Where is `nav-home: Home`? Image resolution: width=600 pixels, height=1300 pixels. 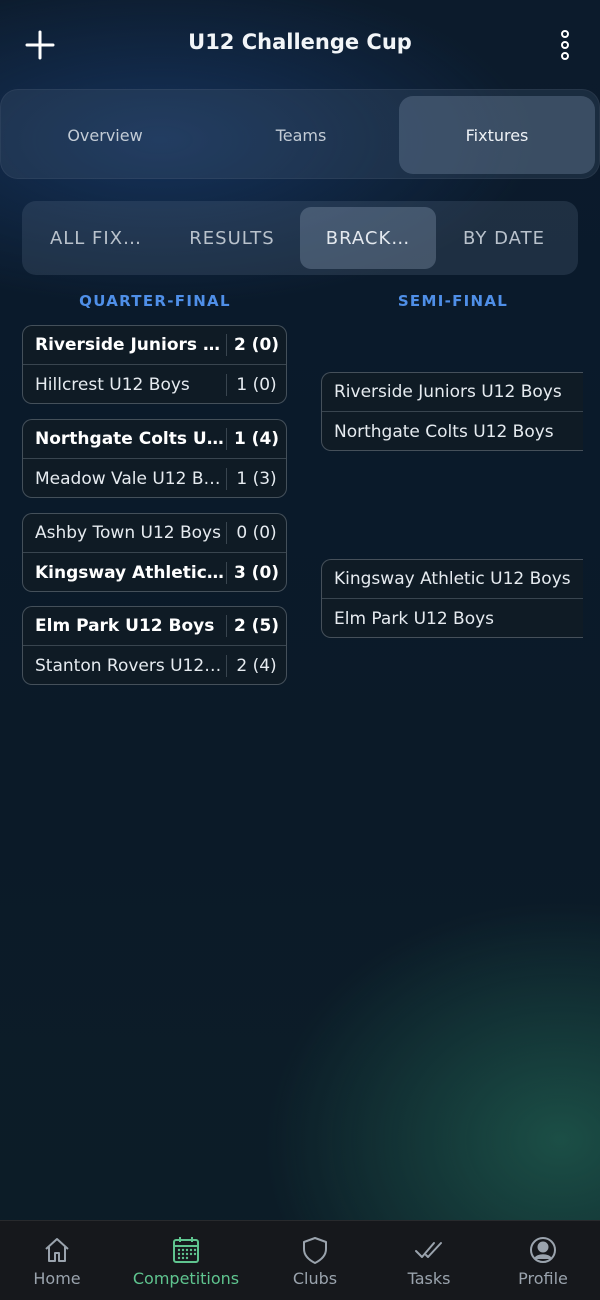 nav-home: Home is located at coordinates (57, 1260).